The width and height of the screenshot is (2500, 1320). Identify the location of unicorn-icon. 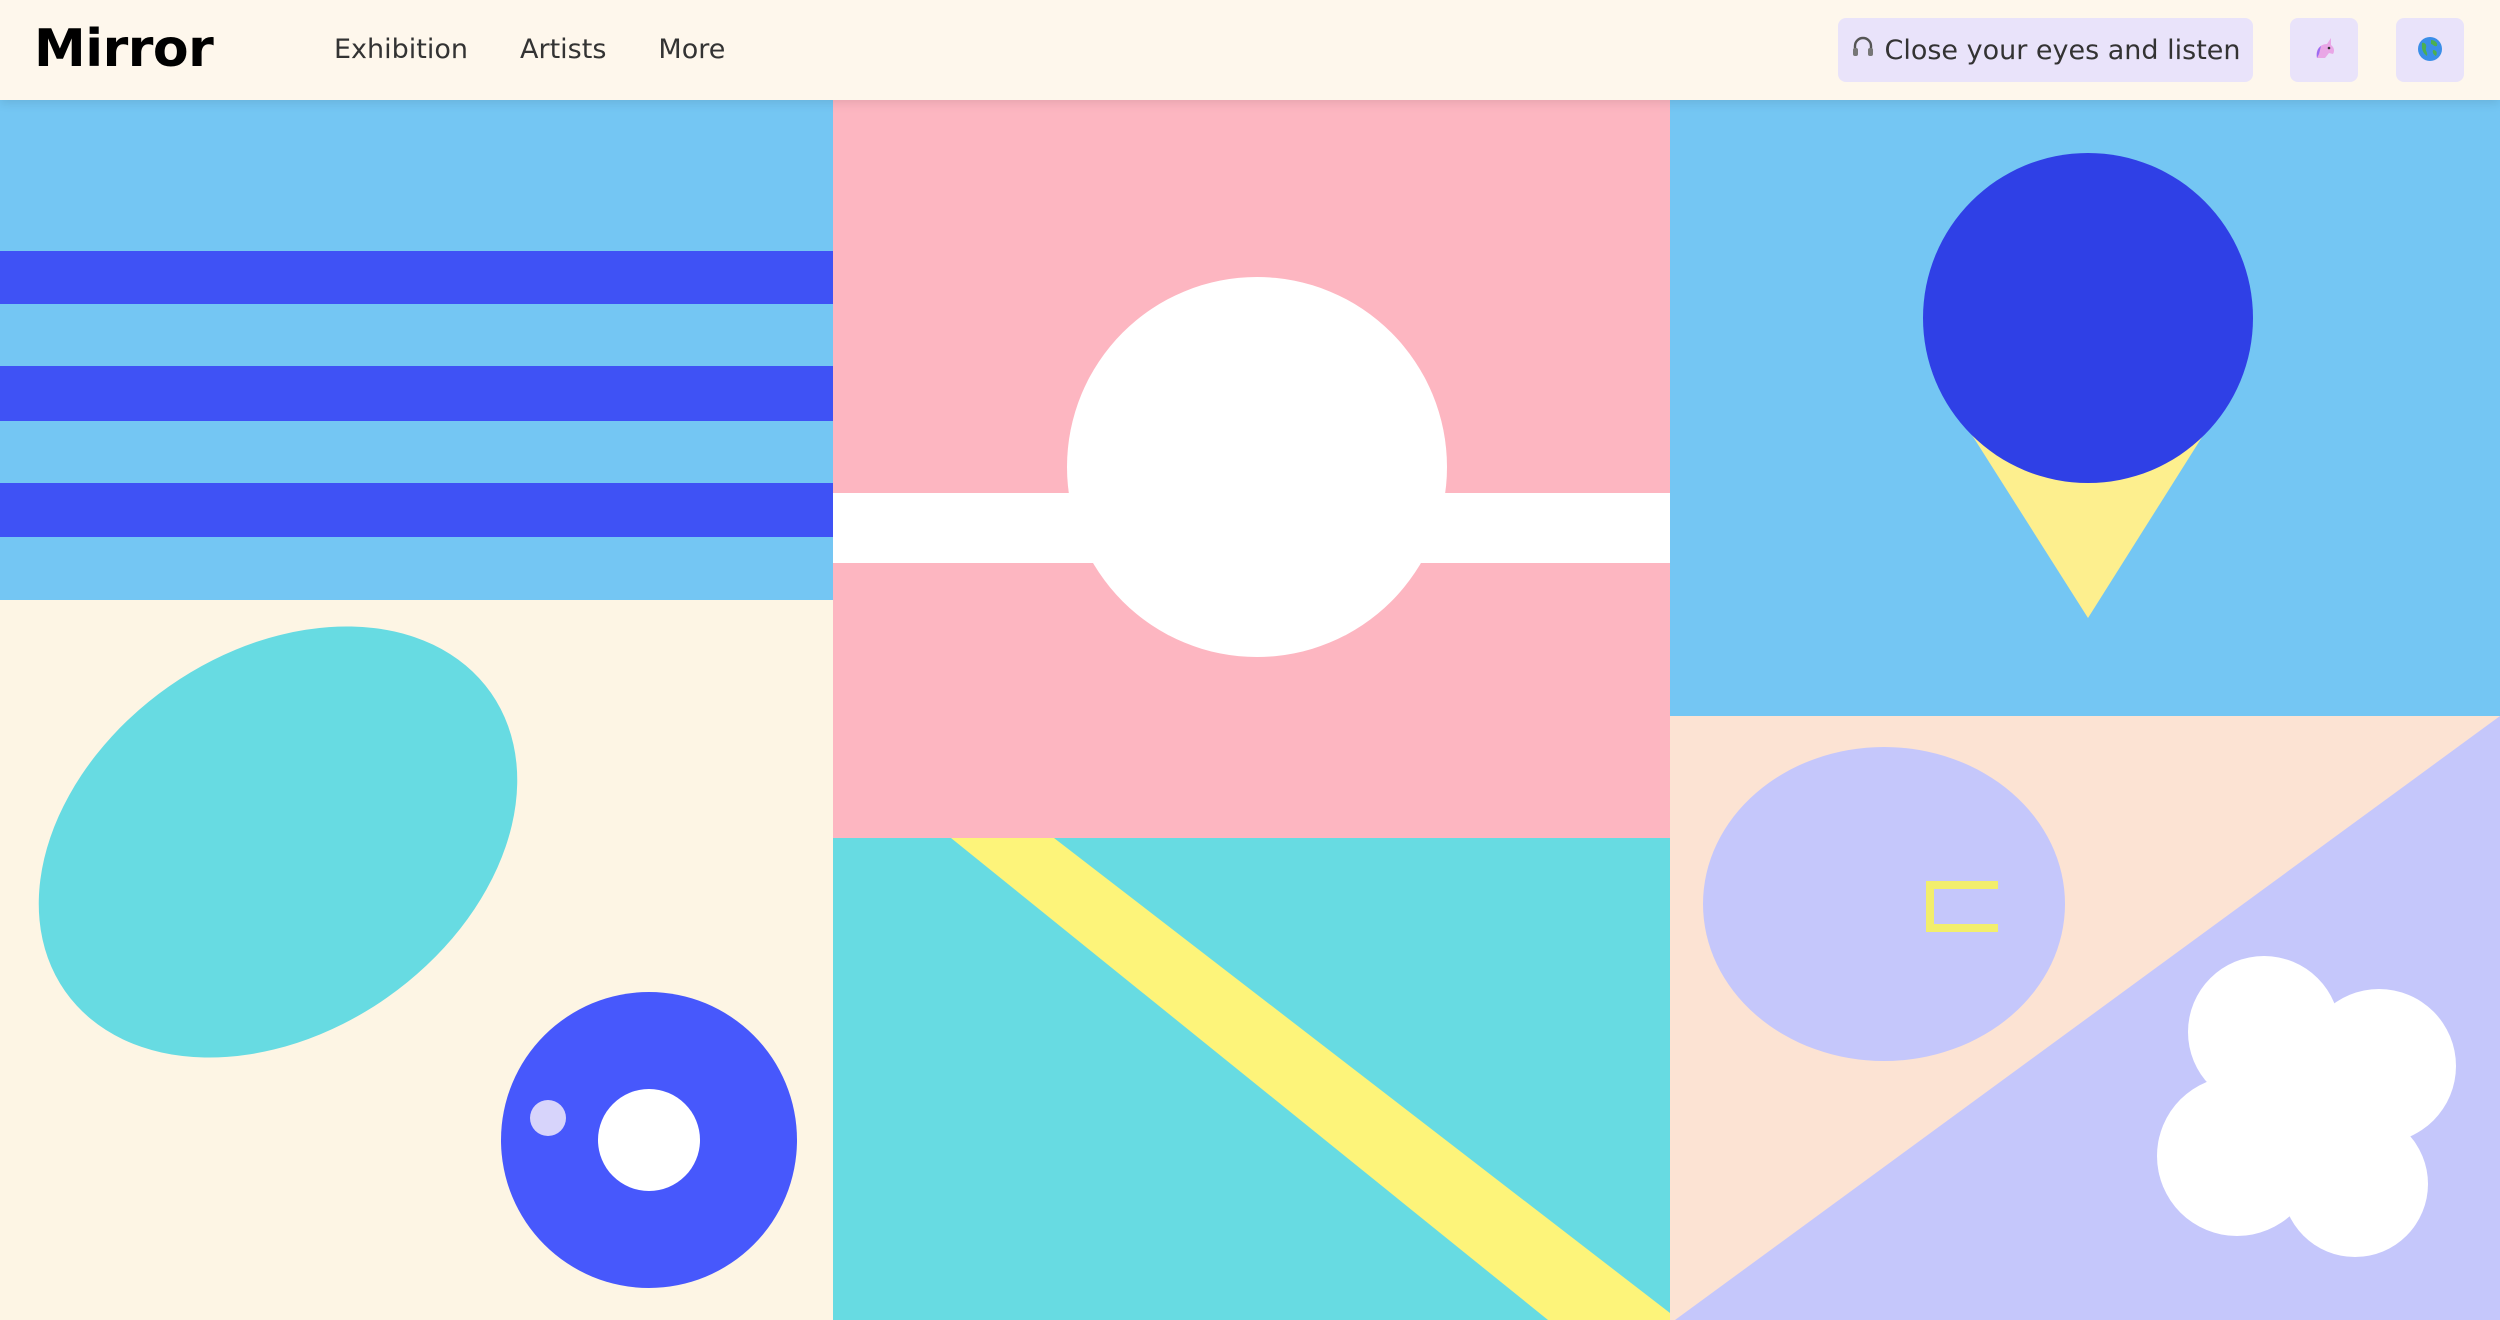
(2324, 50).